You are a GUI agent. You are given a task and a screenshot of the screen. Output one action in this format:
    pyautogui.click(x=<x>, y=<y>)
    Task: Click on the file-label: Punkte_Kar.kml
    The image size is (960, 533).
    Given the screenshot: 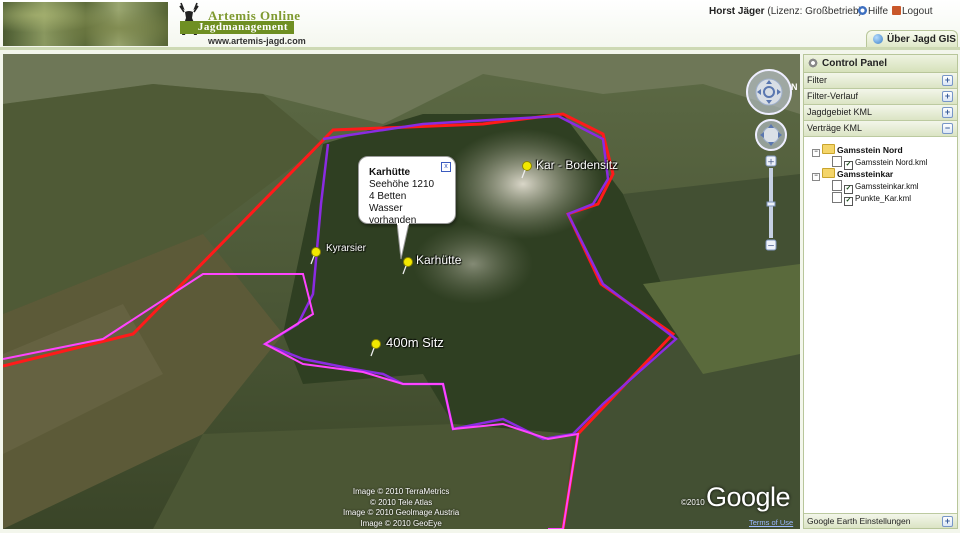 What is the action you would take?
    pyautogui.click(x=883, y=198)
    